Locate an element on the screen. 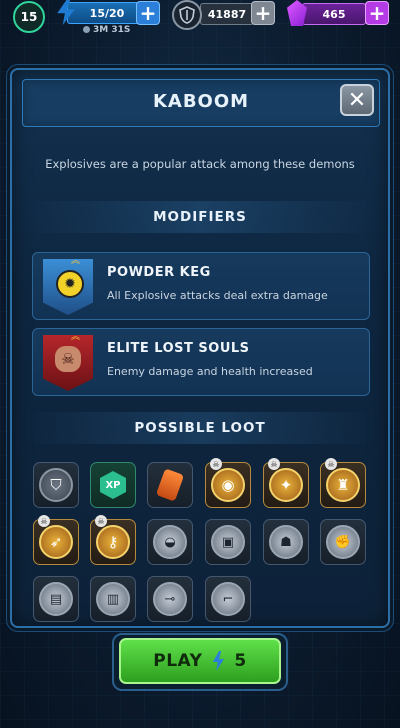  add-gems-button: + is located at coordinates (377, 13).